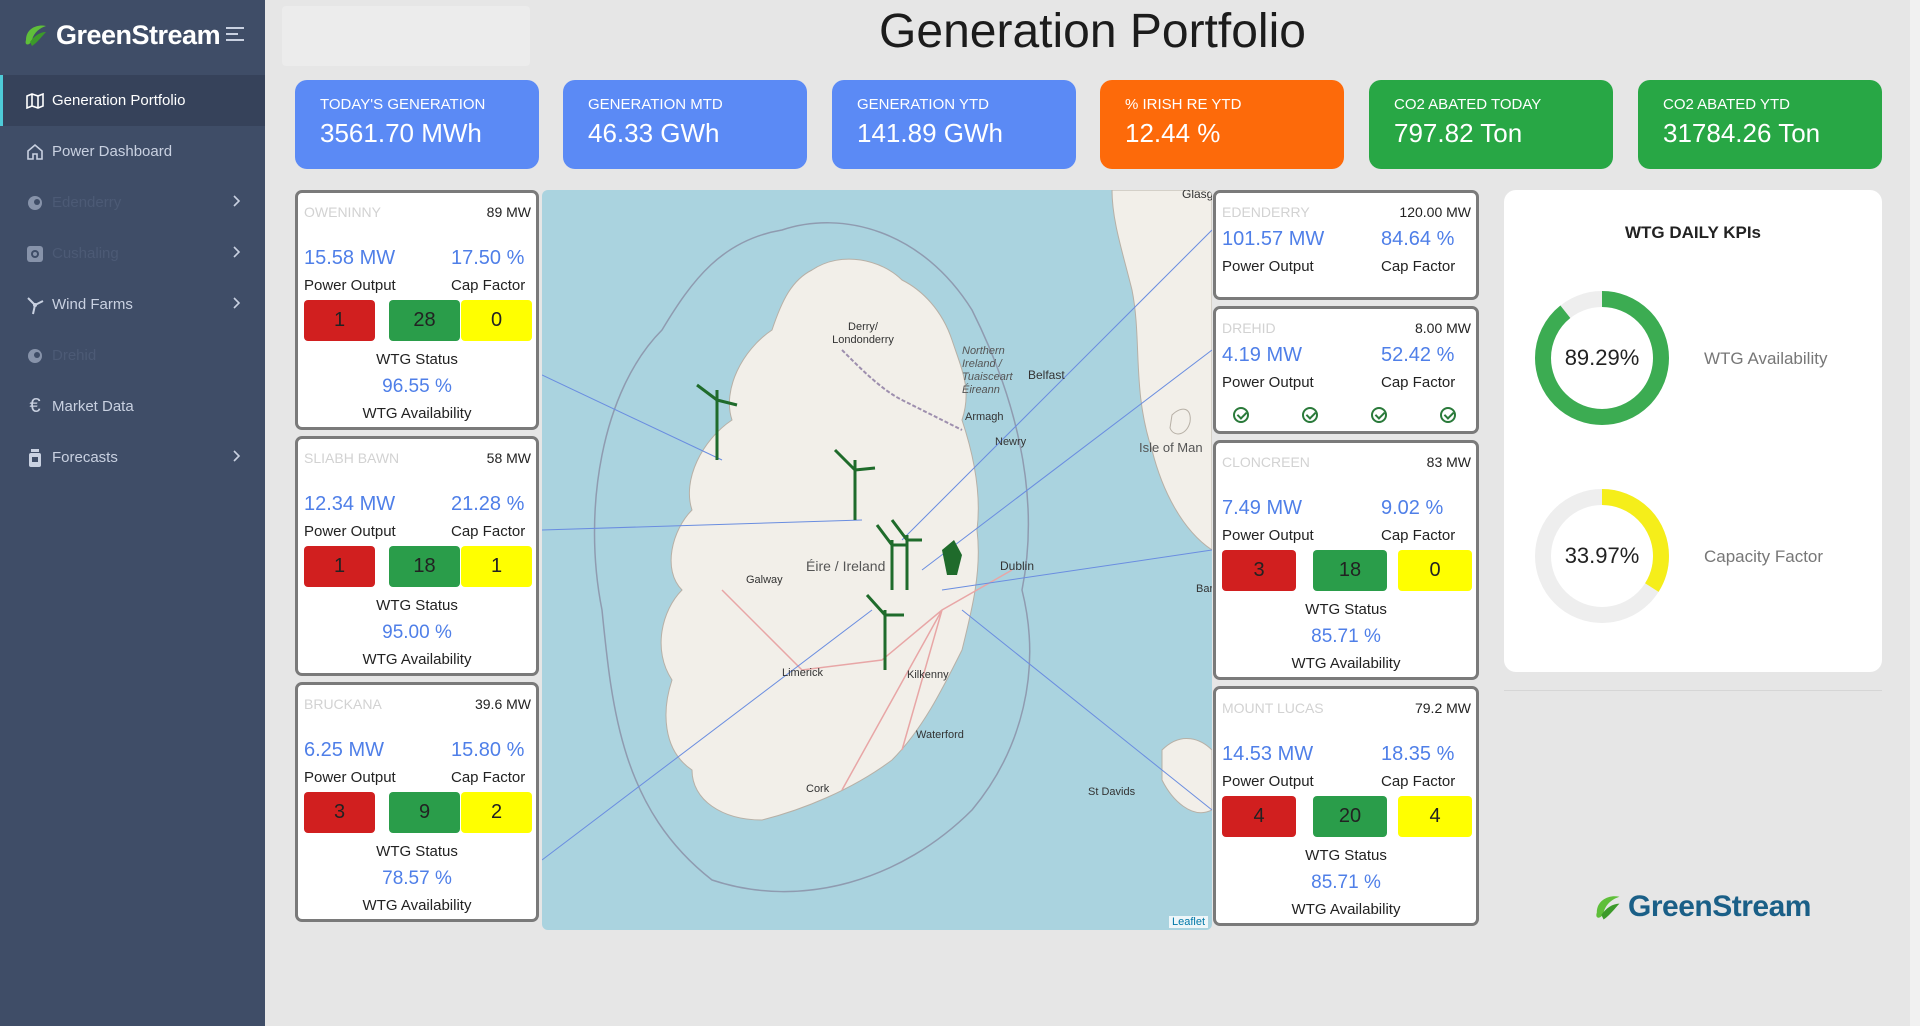 This screenshot has height=1026, width=1920. Describe the element at coordinates (1442, 328) in the screenshot. I see `plant-capacity: 8.00 MW` at that location.